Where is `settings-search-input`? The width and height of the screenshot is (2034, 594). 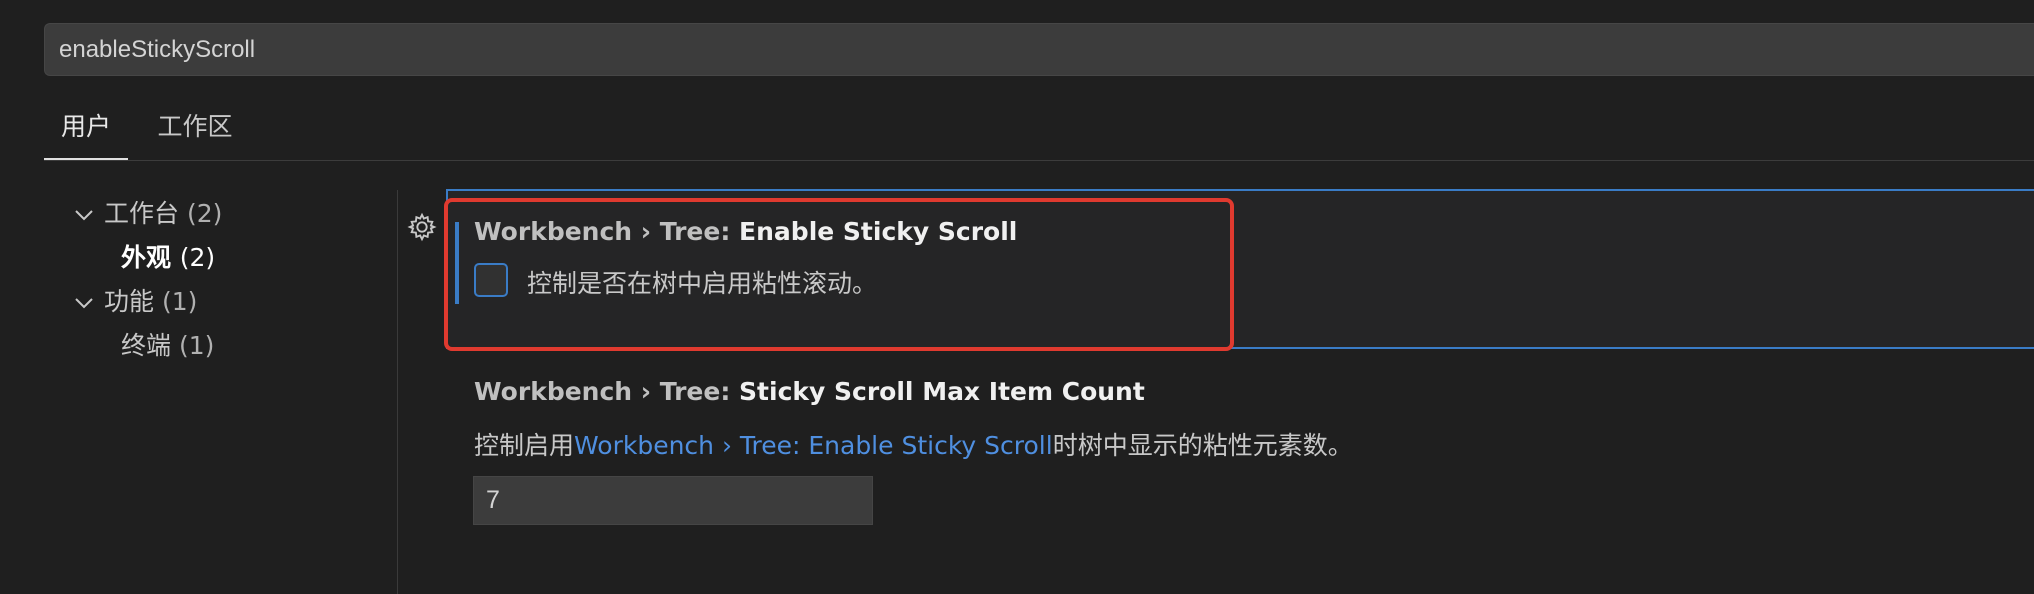 settings-search-input is located at coordinates (1039, 49).